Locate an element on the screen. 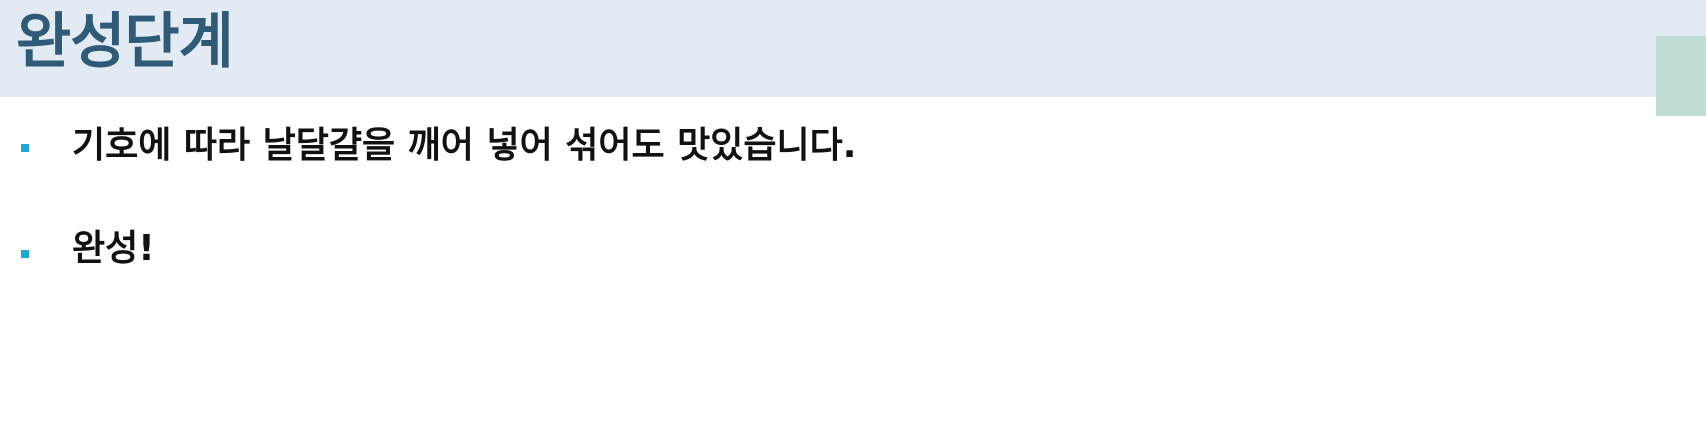 The width and height of the screenshot is (1706, 431). bullet-item-1: 기호에 따라 날달걀을 깨어 넣어 섞어도 맛있습니다. is located at coordinates (600, 146).